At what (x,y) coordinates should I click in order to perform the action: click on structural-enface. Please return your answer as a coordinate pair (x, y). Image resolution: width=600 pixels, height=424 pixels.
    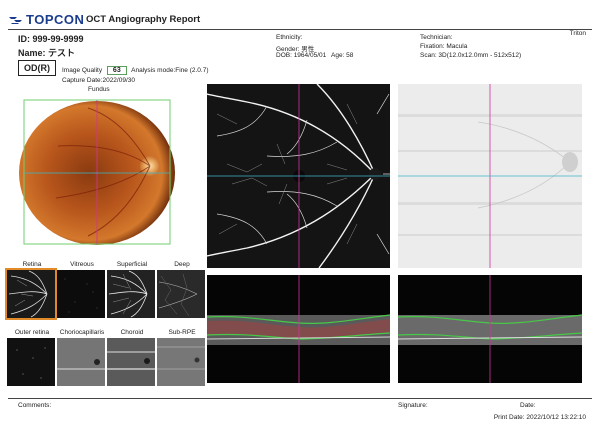
    Looking at the image, I should click on (490, 176).